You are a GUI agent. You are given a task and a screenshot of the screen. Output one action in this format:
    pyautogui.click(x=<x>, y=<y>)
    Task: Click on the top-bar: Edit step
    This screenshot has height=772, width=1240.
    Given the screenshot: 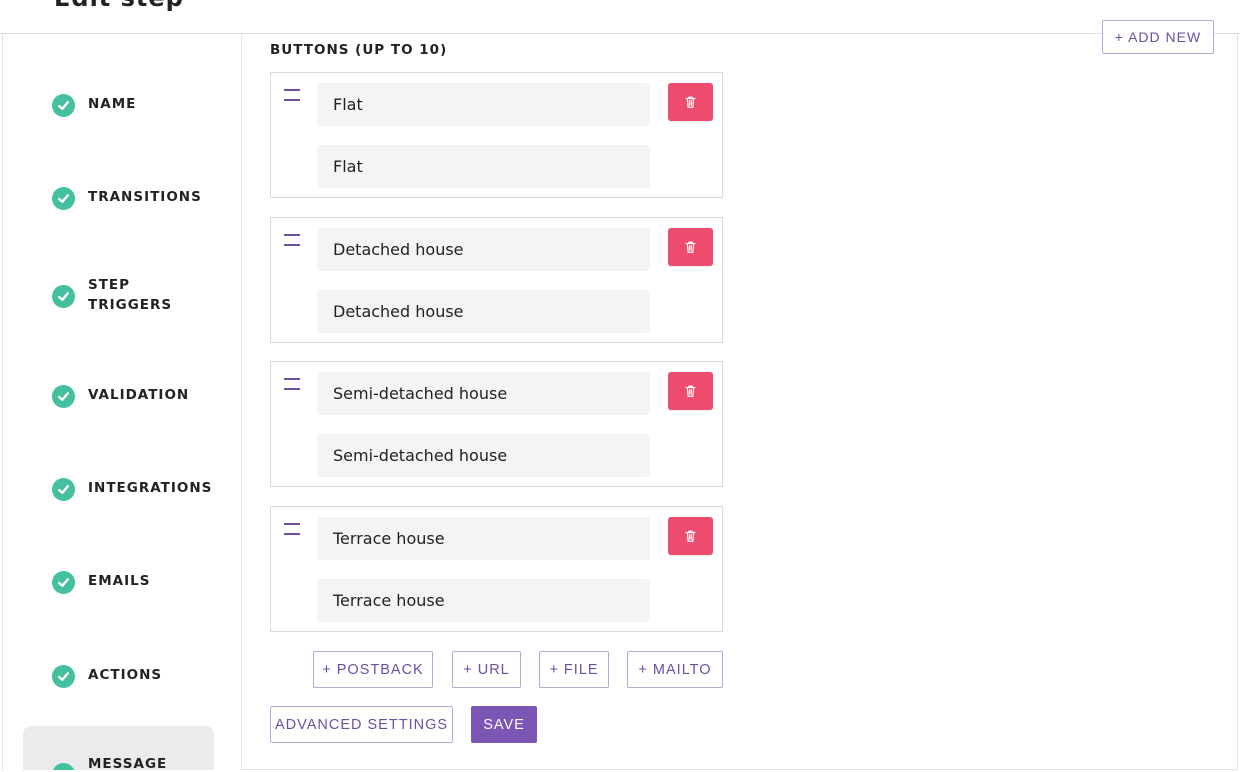 What is the action you would take?
    pyautogui.click(x=620, y=17)
    